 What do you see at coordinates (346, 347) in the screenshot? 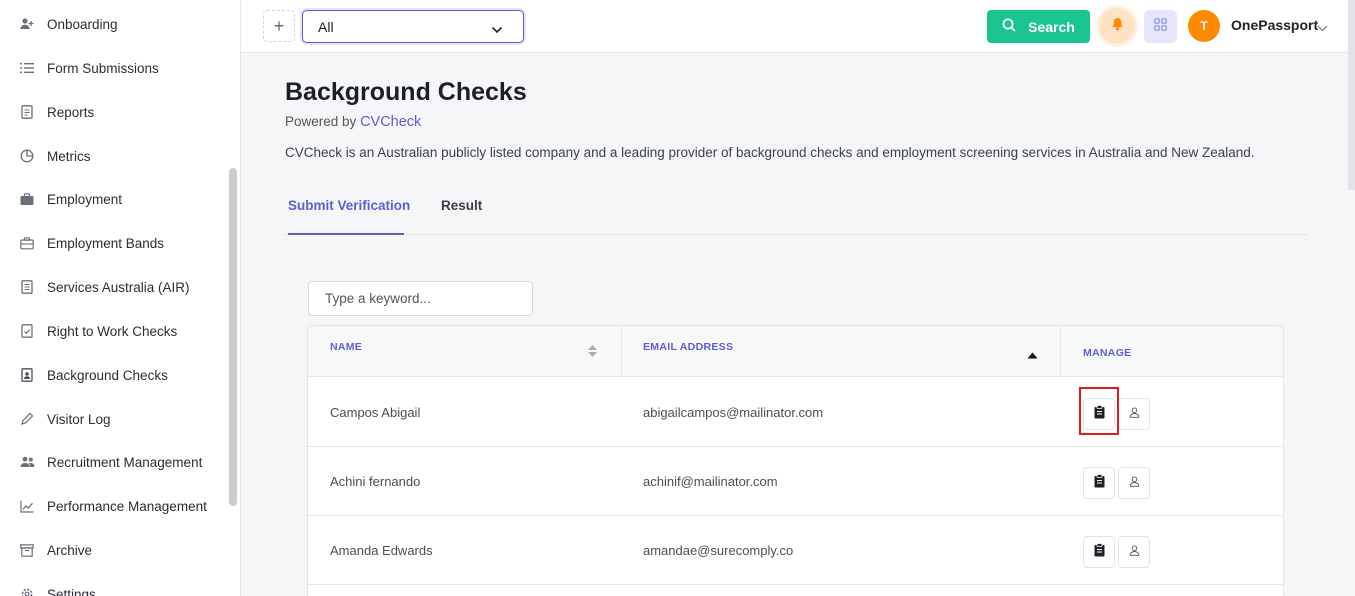
I see `column-header-name: NAME` at bounding box center [346, 347].